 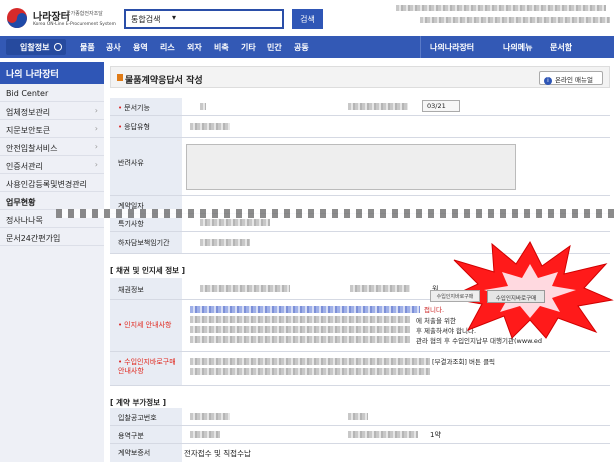 I want to click on chevron-down-icon: ▾, so click(x=174, y=17).